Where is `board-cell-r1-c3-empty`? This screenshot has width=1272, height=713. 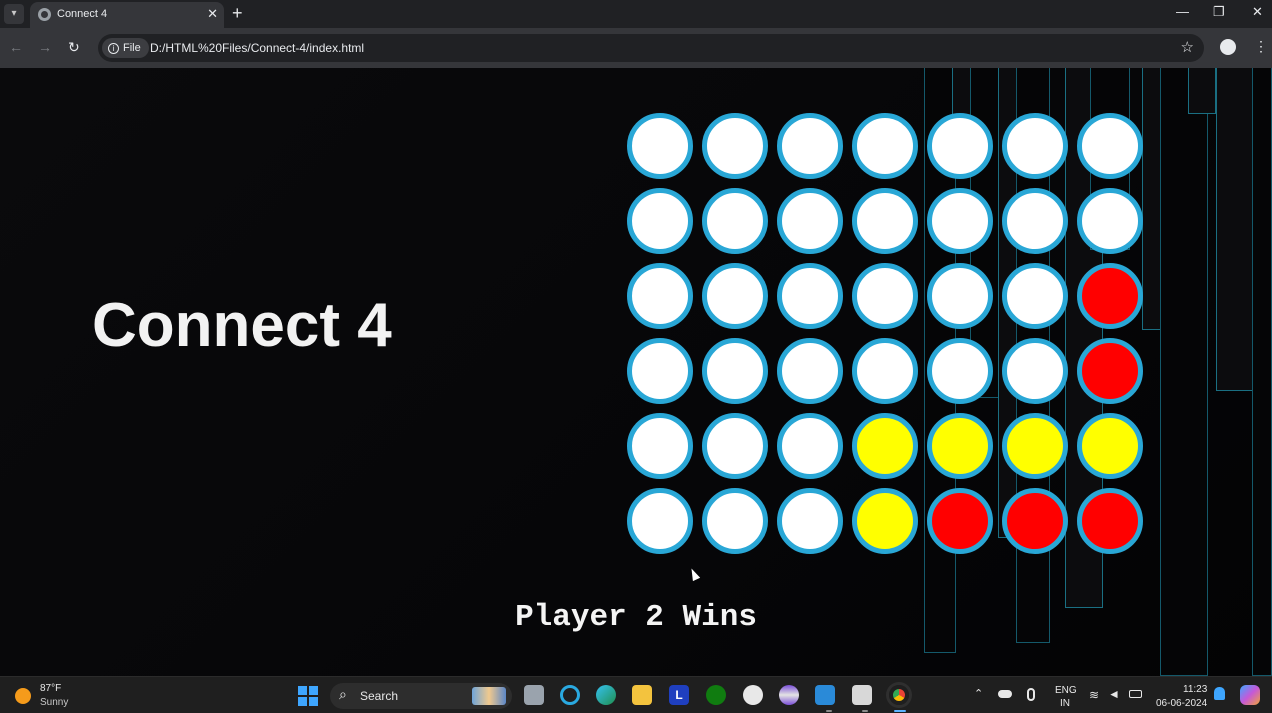
board-cell-r1-c3-empty is located at coordinates (810, 146).